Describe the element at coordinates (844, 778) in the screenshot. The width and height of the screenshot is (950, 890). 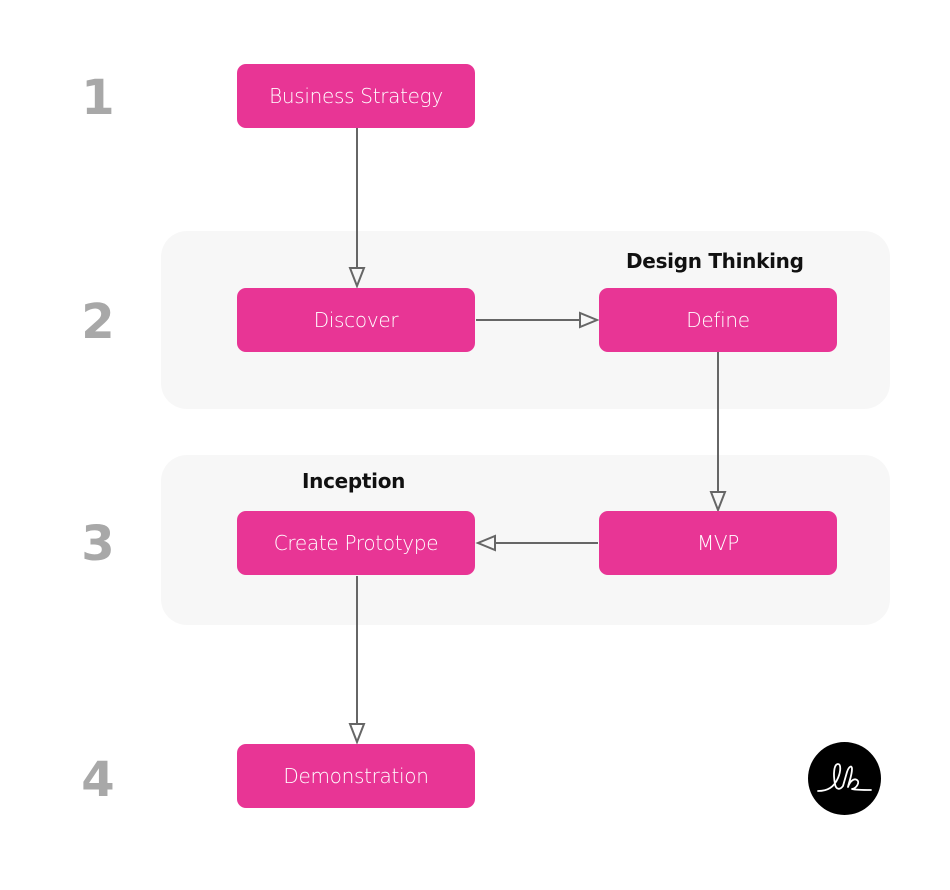
I see `signature-logo-icon` at that location.